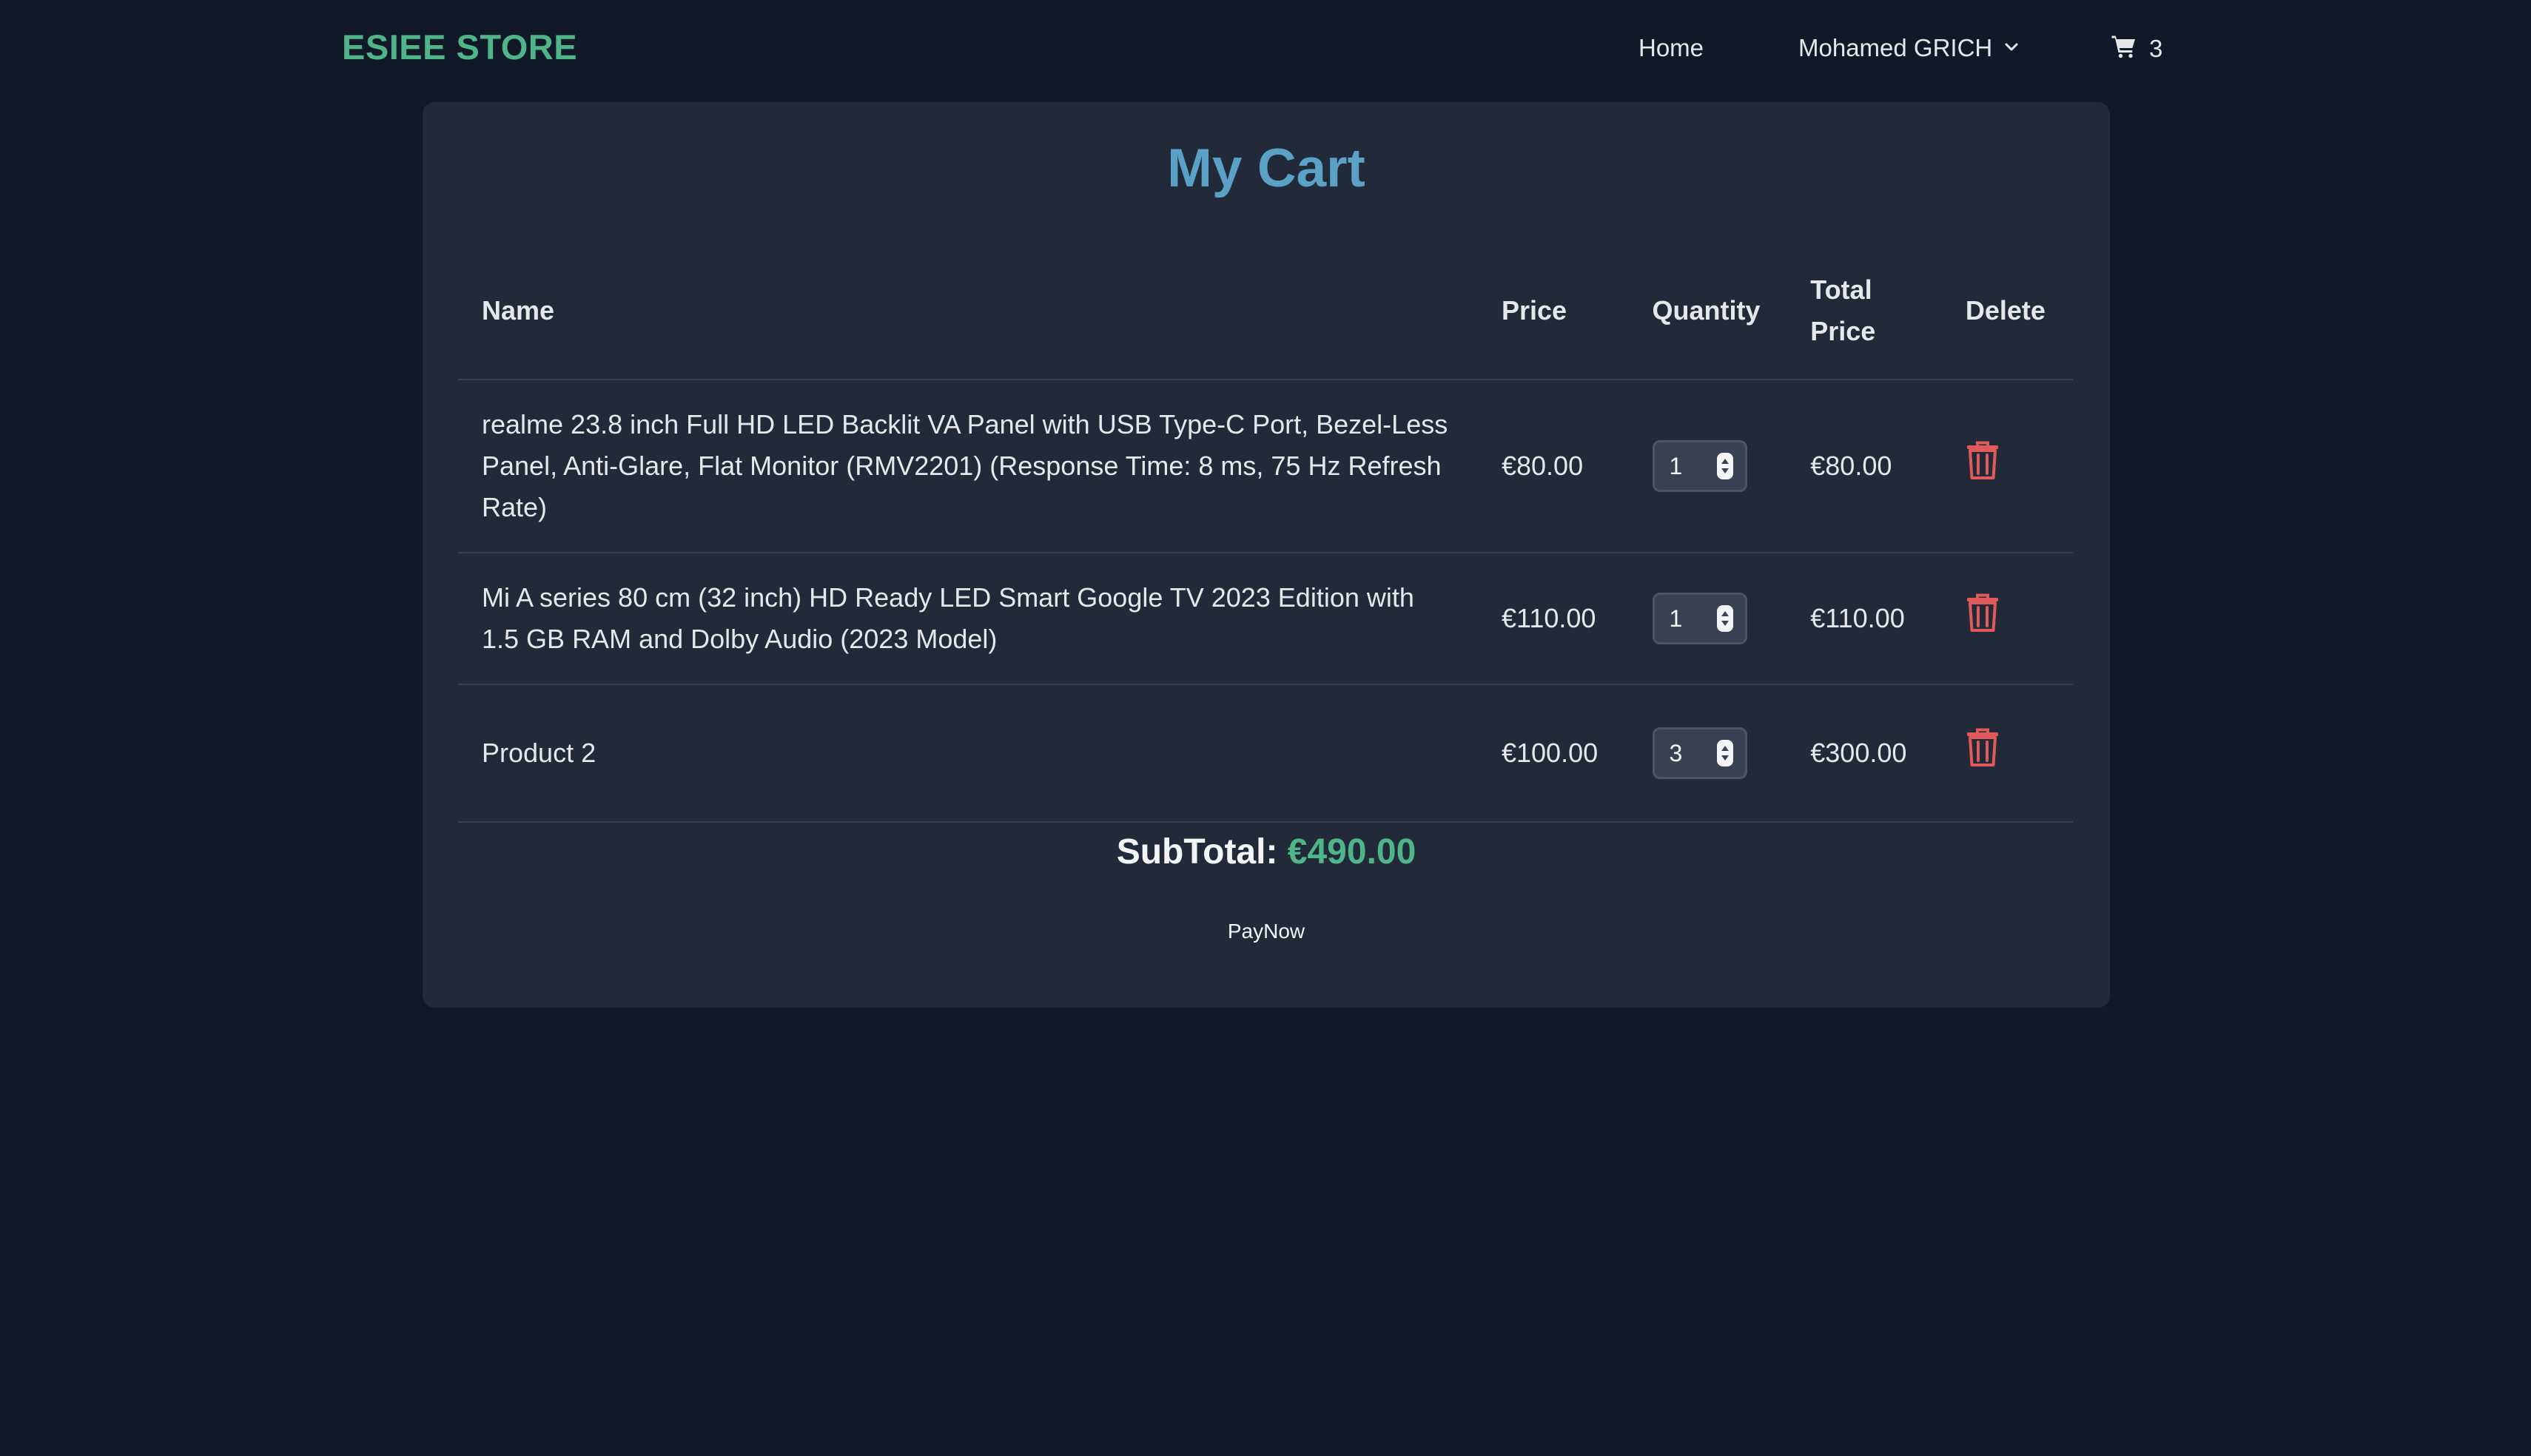 The image size is (2531, 1456). What do you see at coordinates (1865, 753) in the screenshot?
I see `item-total: €300.00` at bounding box center [1865, 753].